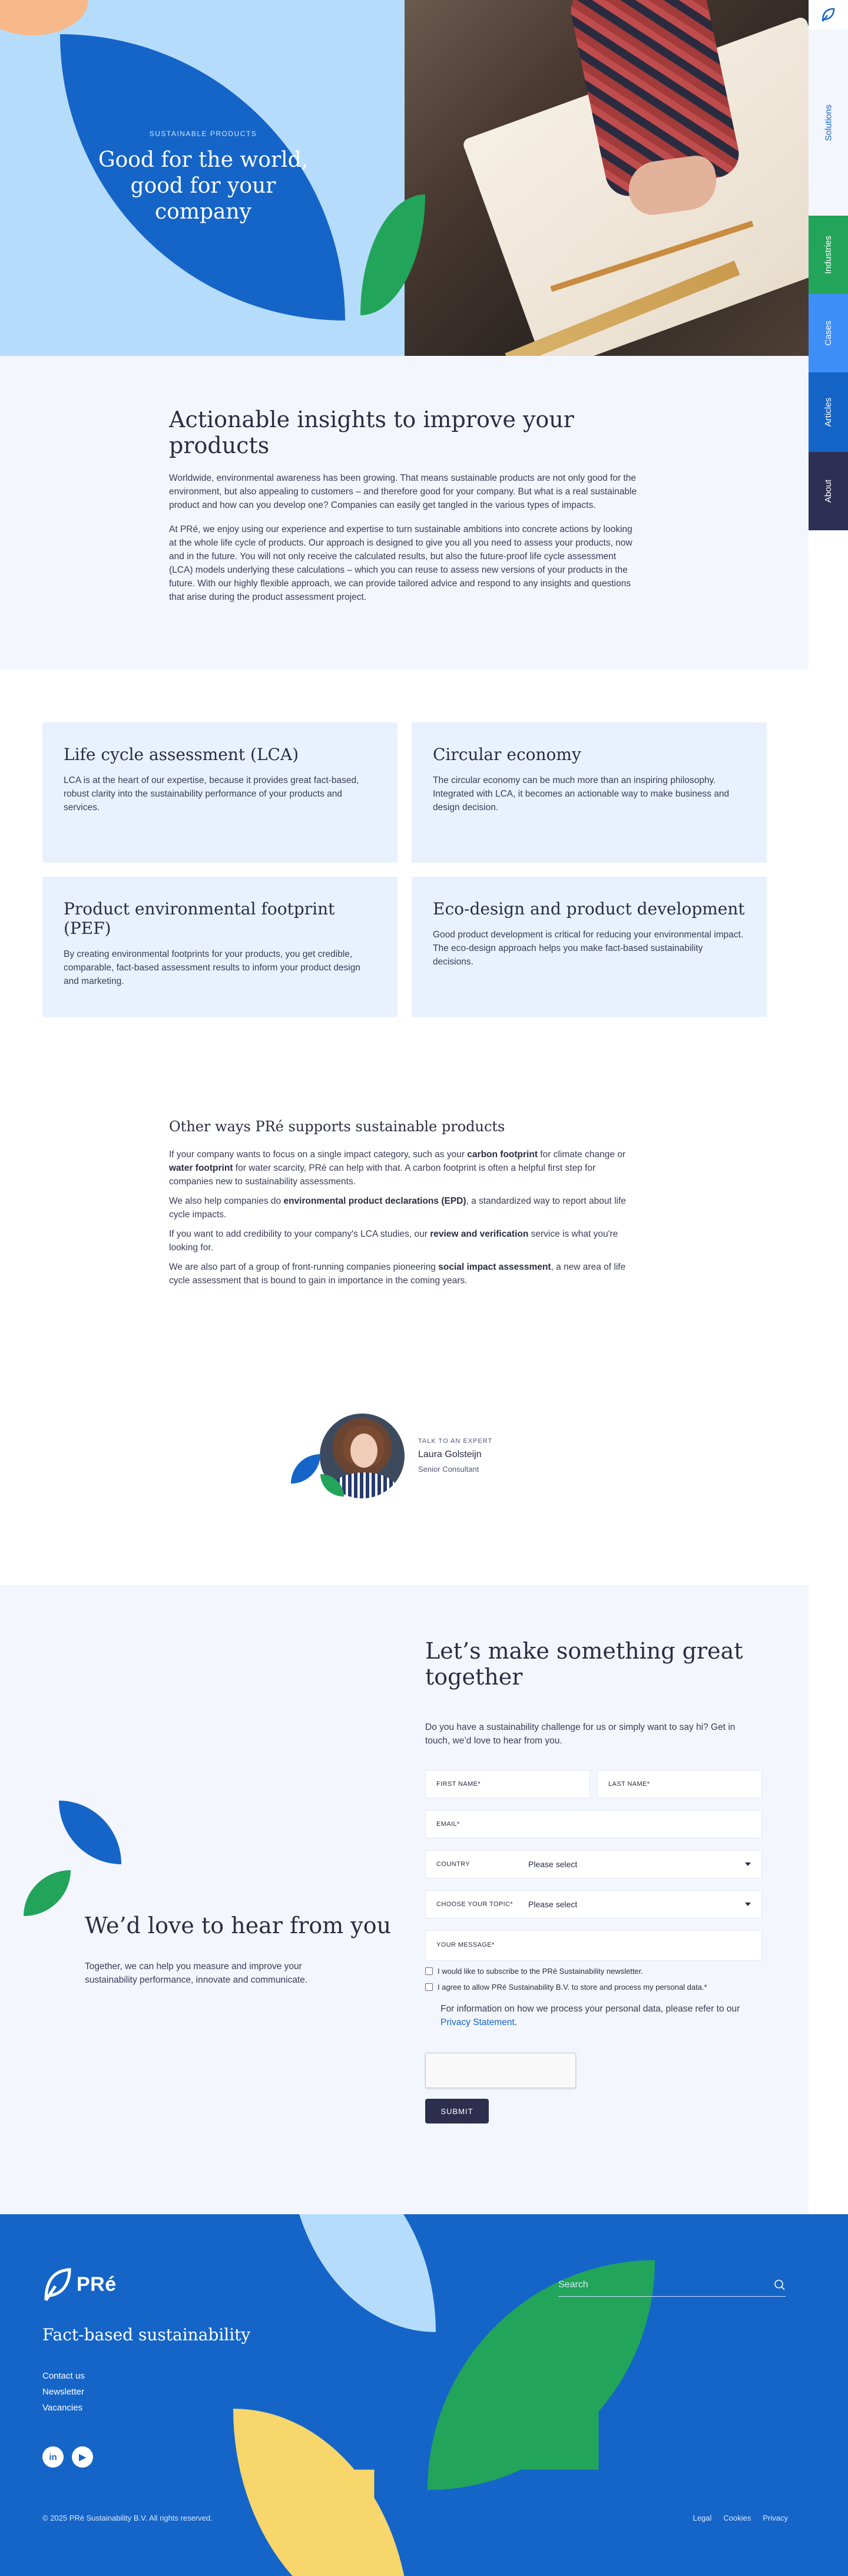 The height and width of the screenshot is (2576, 848). I want to click on country-label: COUNTRY, so click(453, 1864).